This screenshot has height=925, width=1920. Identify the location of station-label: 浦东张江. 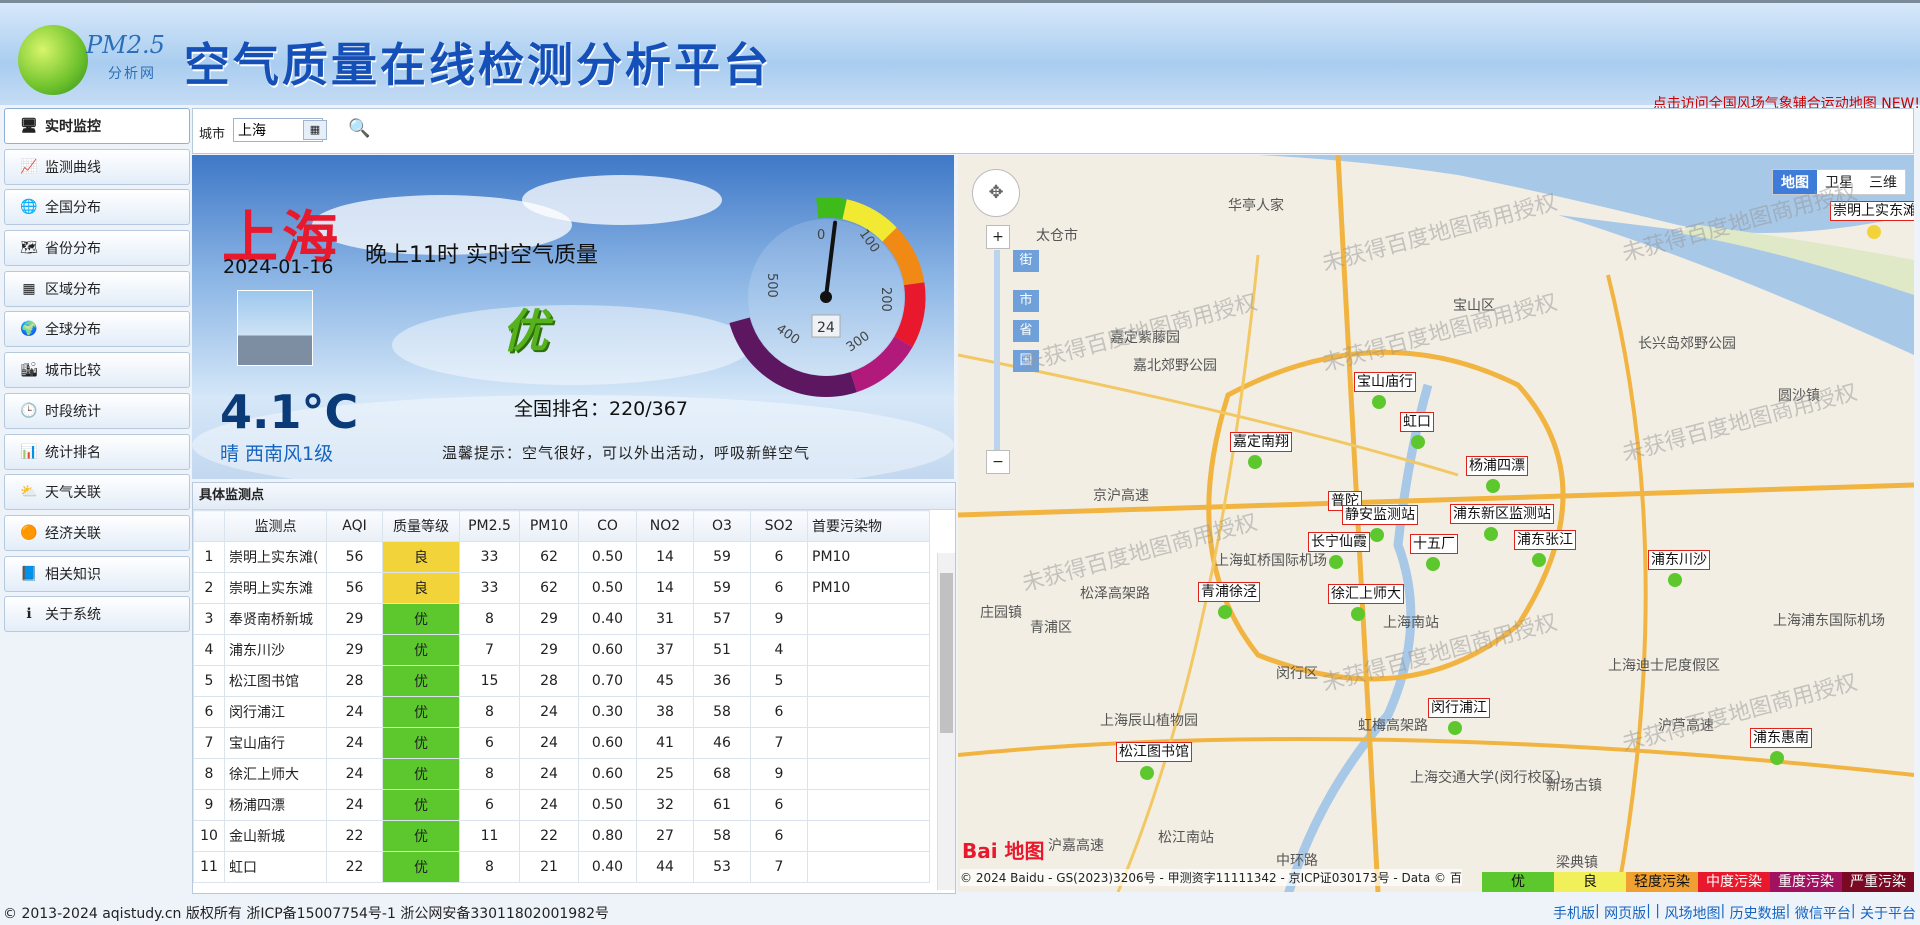
(1545, 540).